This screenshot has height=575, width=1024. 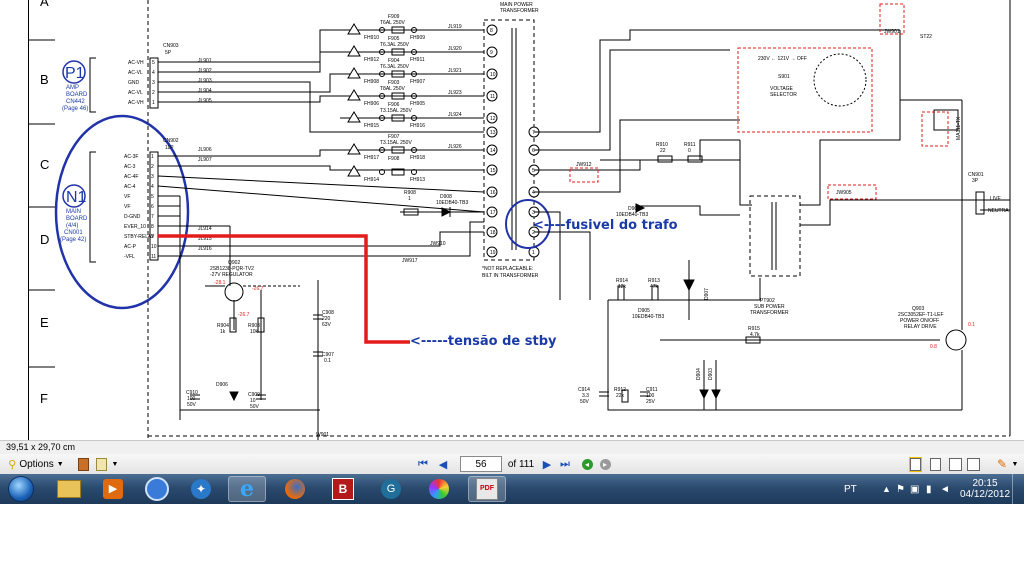 What do you see at coordinates (933, 347) in the screenshot?
I see `q903-voltage-2: 0.8` at bounding box center [933, 347].